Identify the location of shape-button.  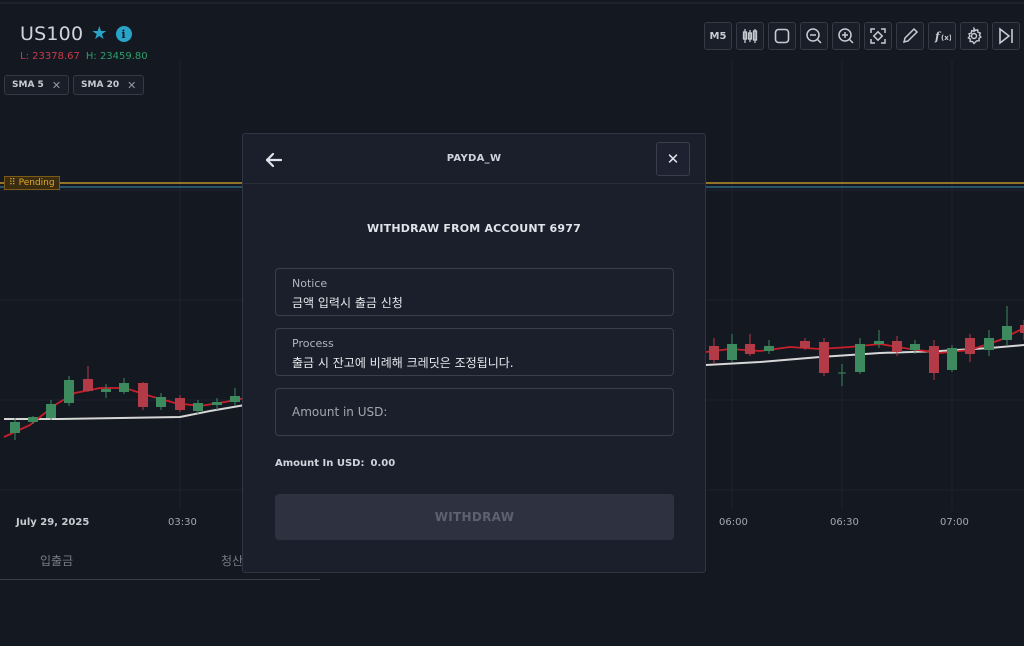
(782, 36).